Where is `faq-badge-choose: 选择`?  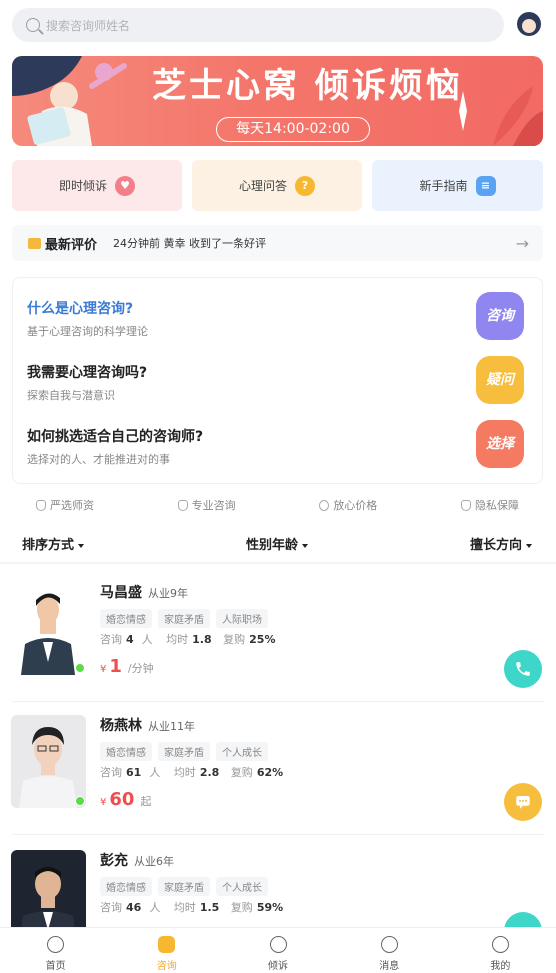
faq-badge-choose: 选择 is located at coordinates (500, 444).